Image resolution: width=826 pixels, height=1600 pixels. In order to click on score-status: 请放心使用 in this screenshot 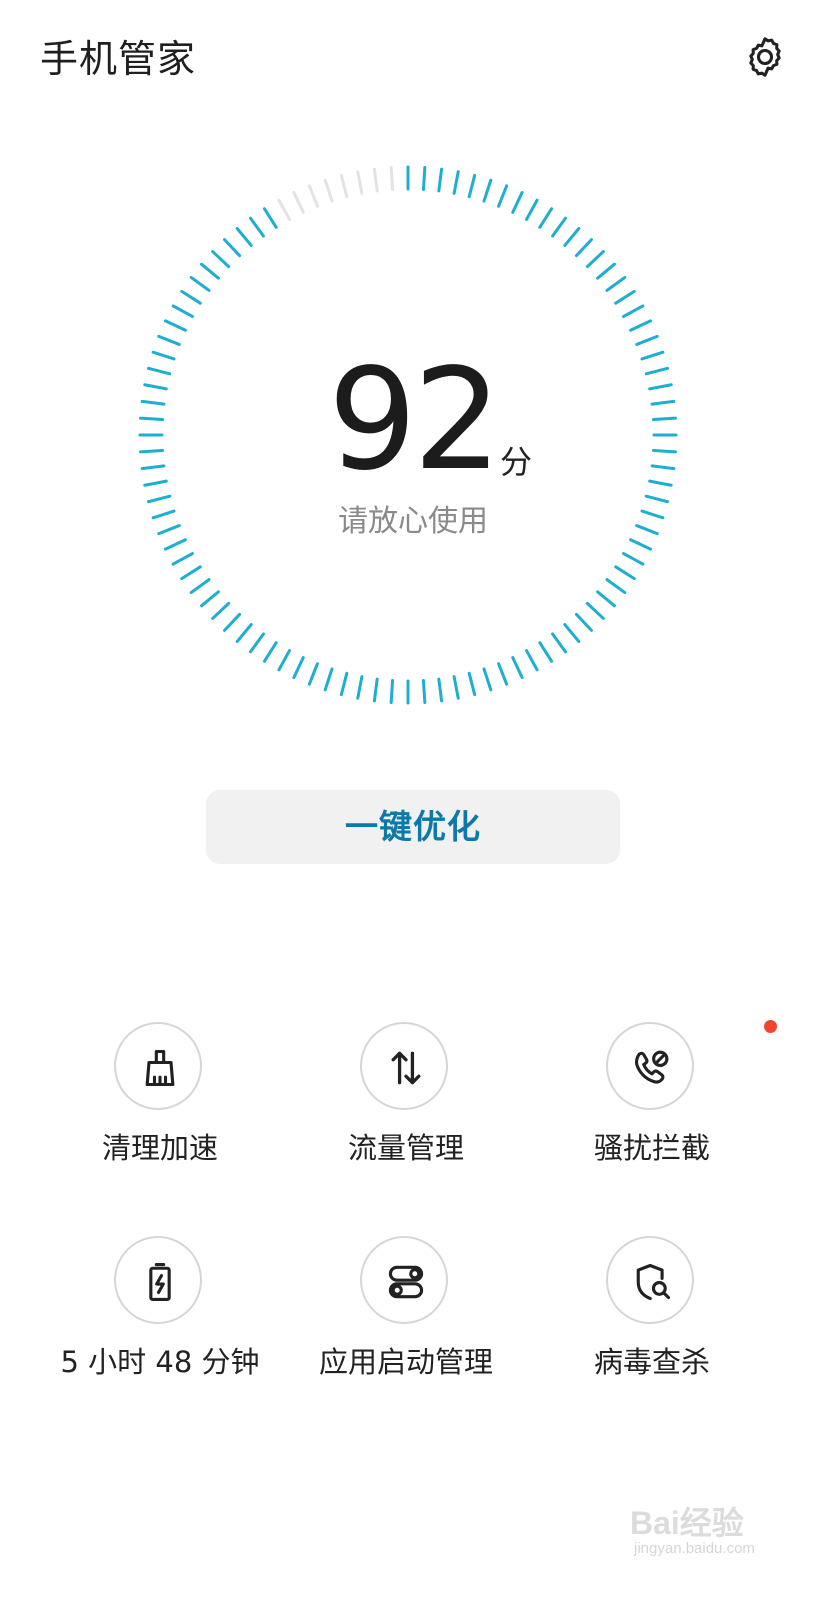, I will do `click(413, 521)`.